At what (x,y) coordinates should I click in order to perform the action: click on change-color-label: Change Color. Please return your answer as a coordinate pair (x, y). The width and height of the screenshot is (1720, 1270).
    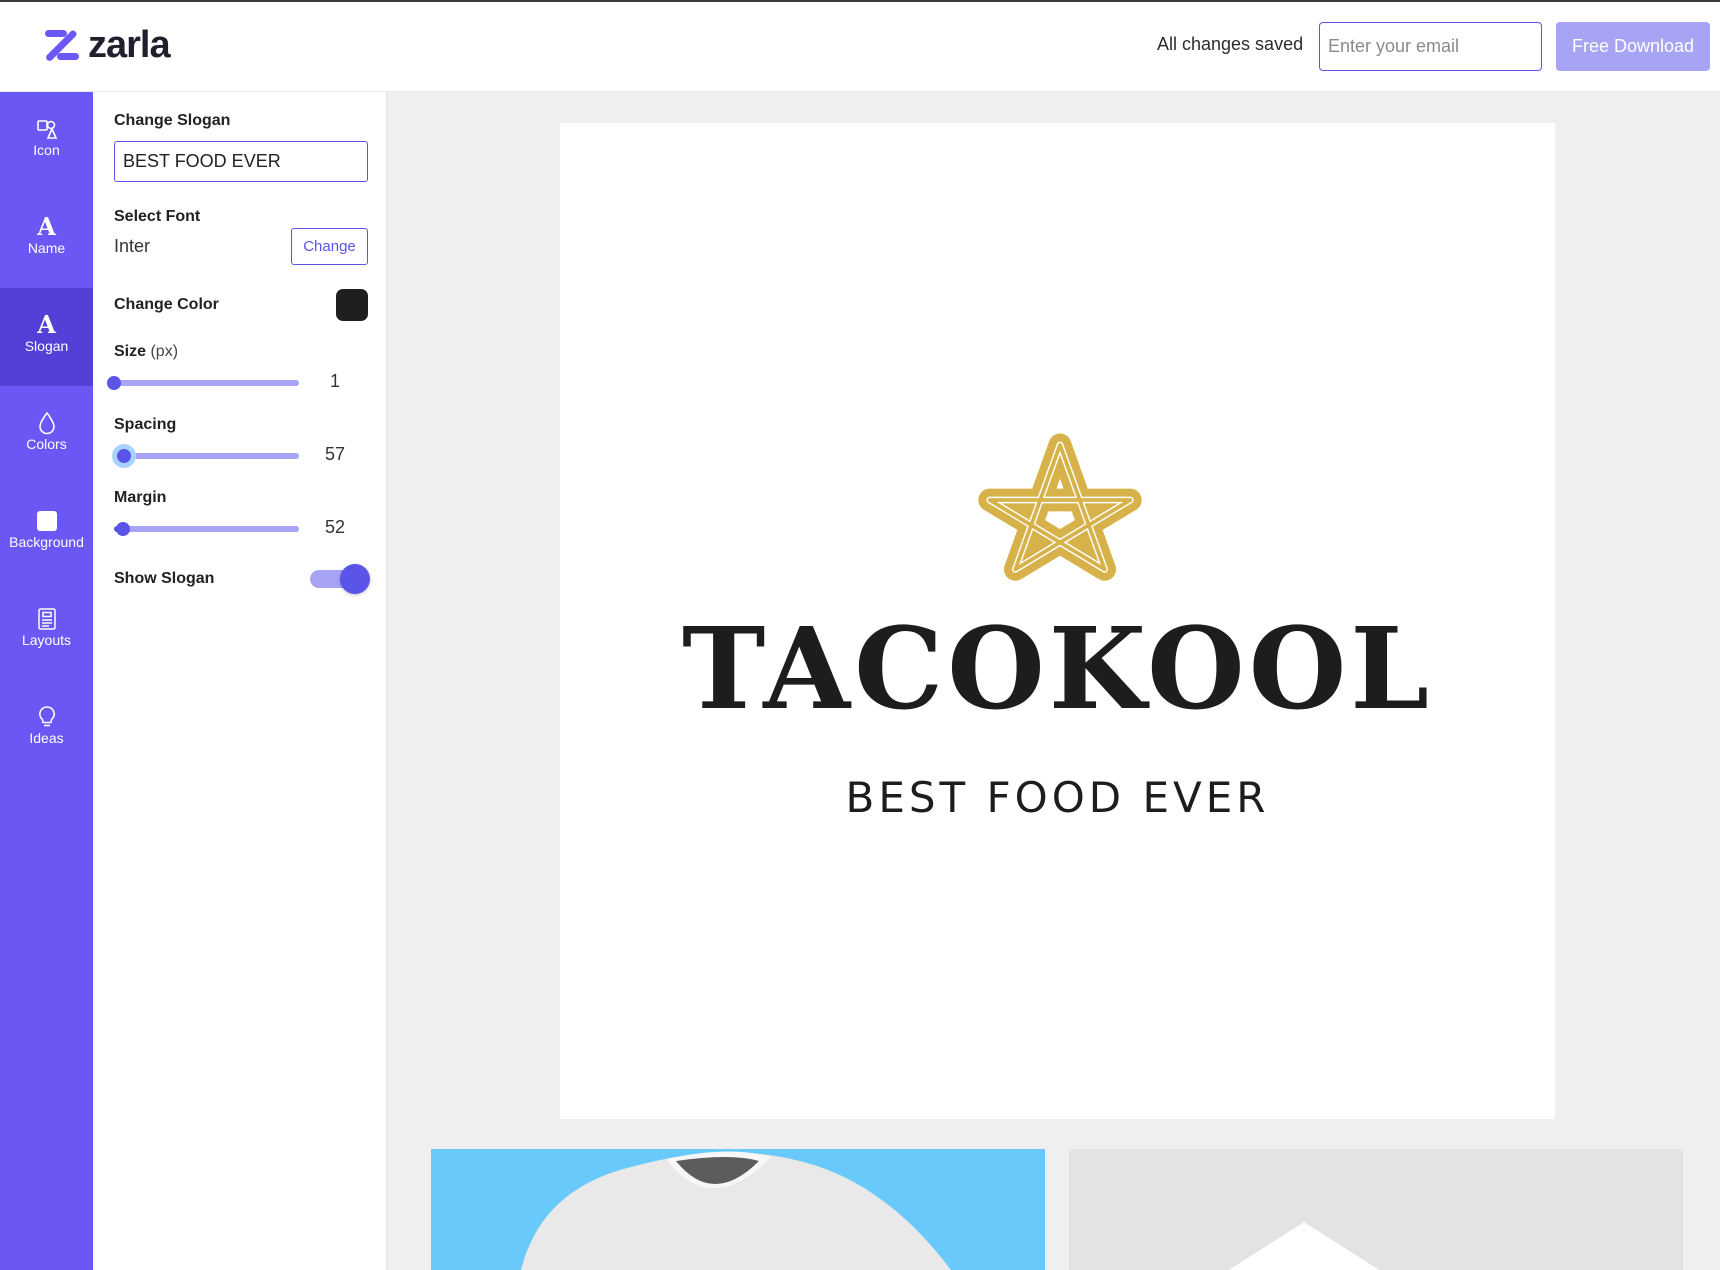
    Looking at the image, I should click on (166, 304).